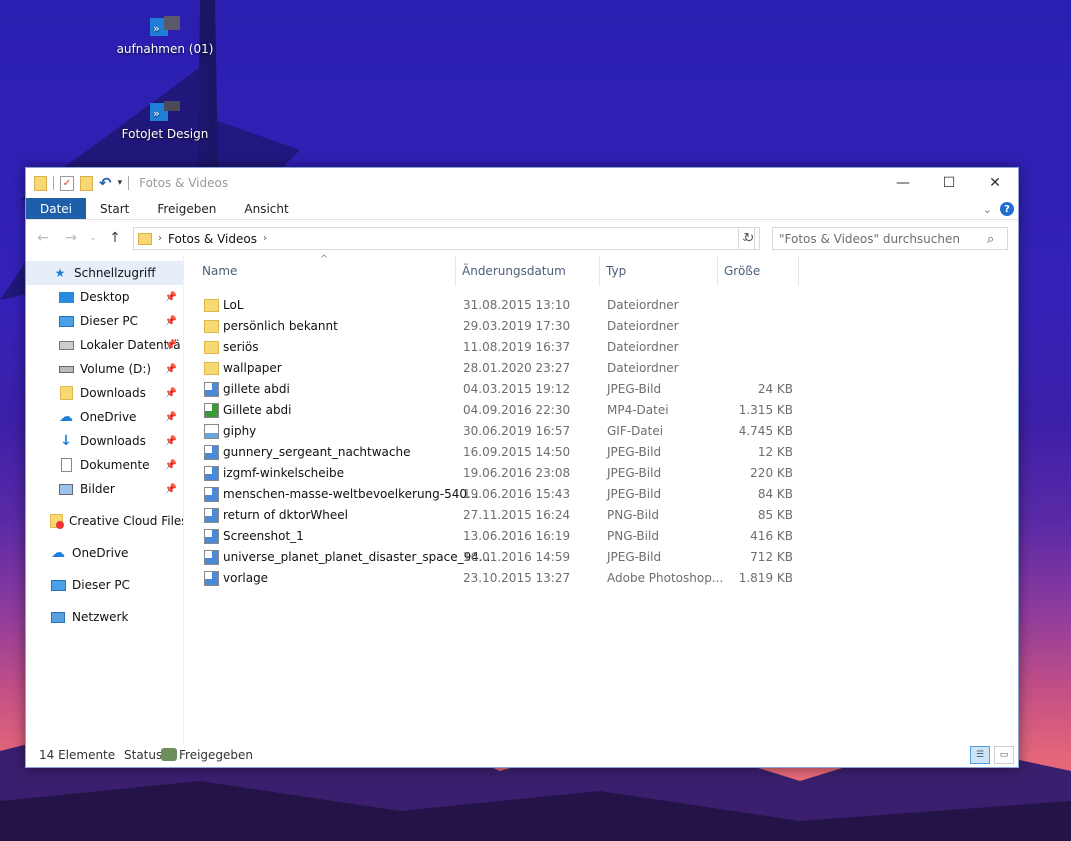  I want to click on file-name: giphy, so click(240, 431).